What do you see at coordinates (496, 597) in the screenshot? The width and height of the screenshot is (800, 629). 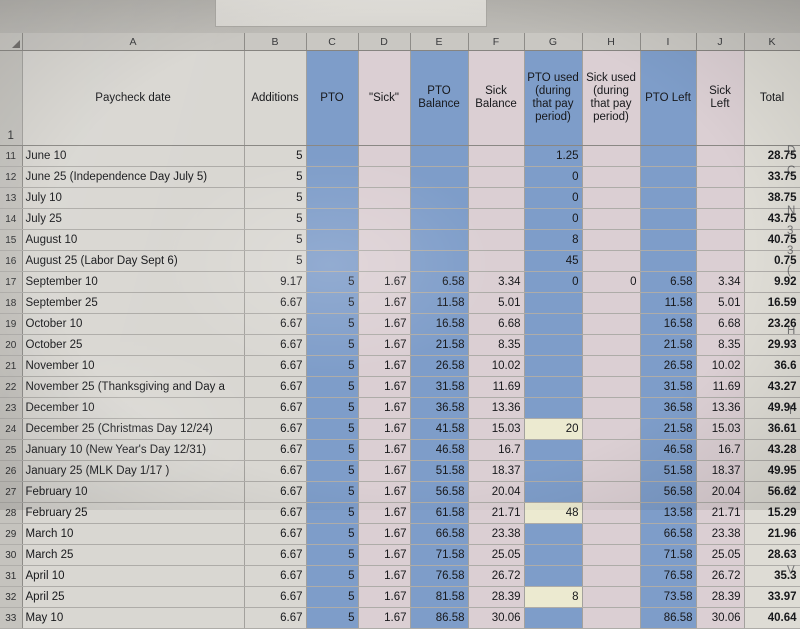 I see `cell-F32: 28.39` at bounding box center [496, 597].